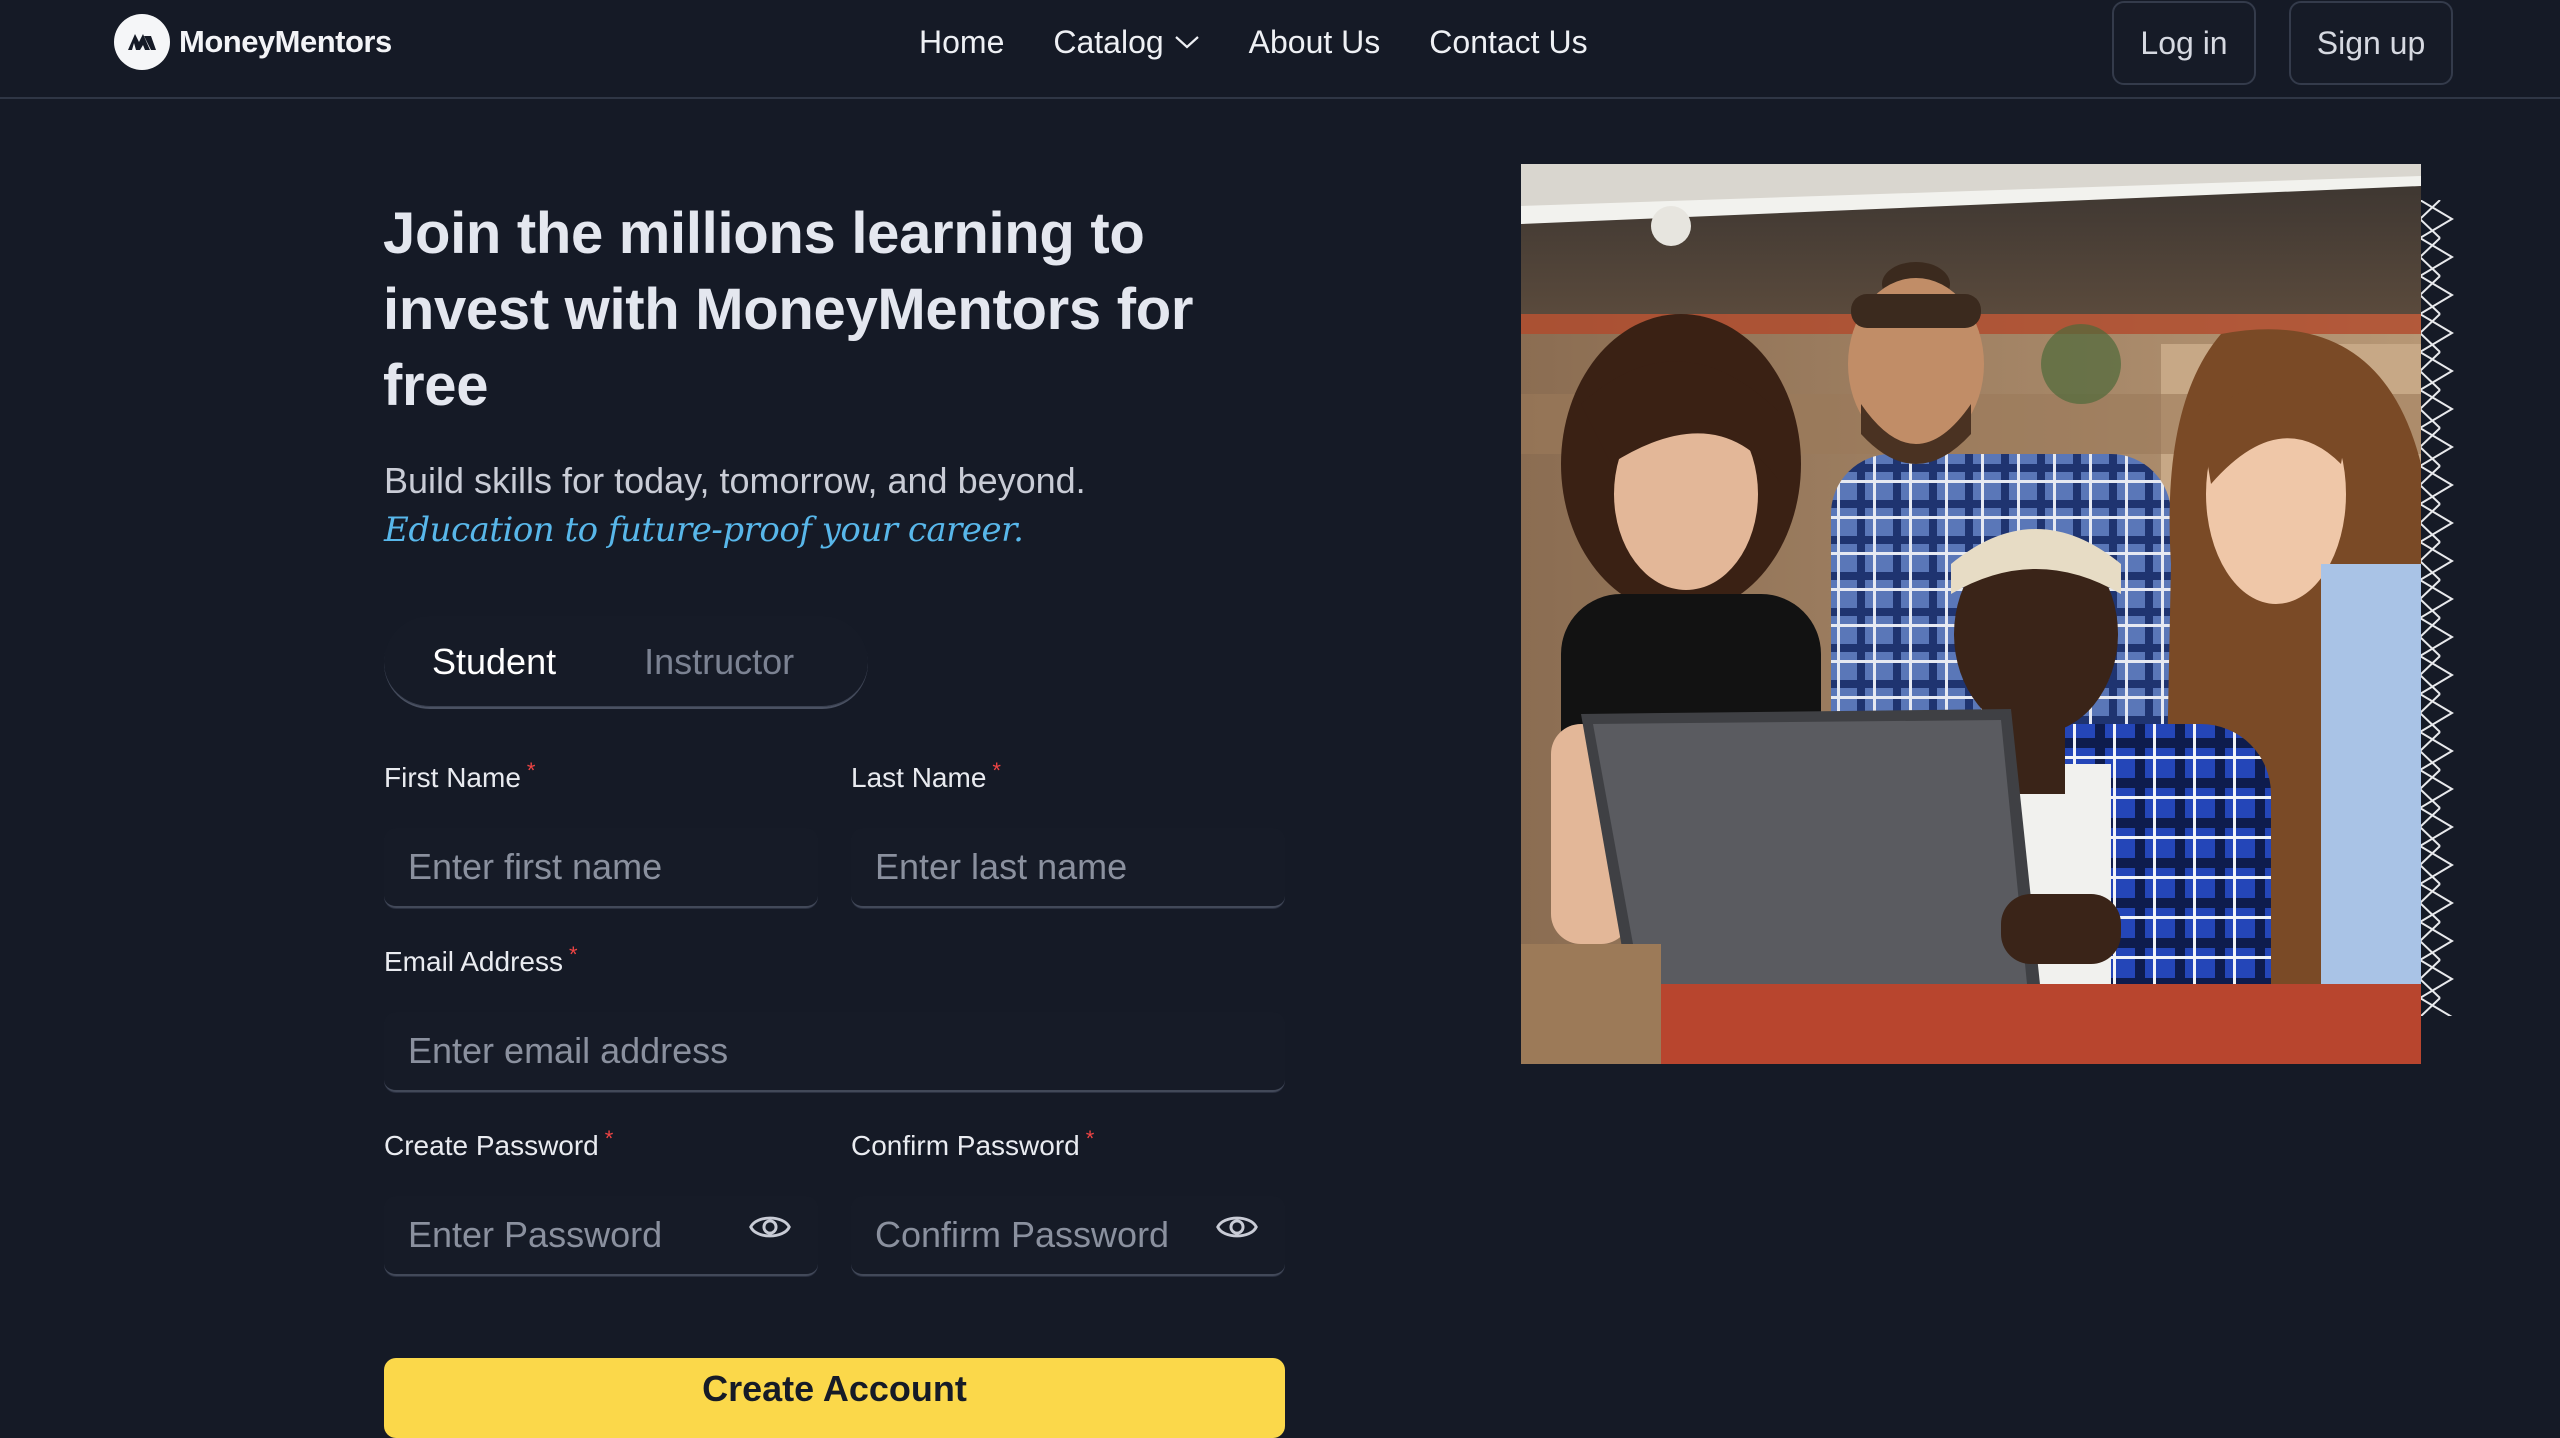  I want to click on create-account-button: Create Account, so click(834, 1398).